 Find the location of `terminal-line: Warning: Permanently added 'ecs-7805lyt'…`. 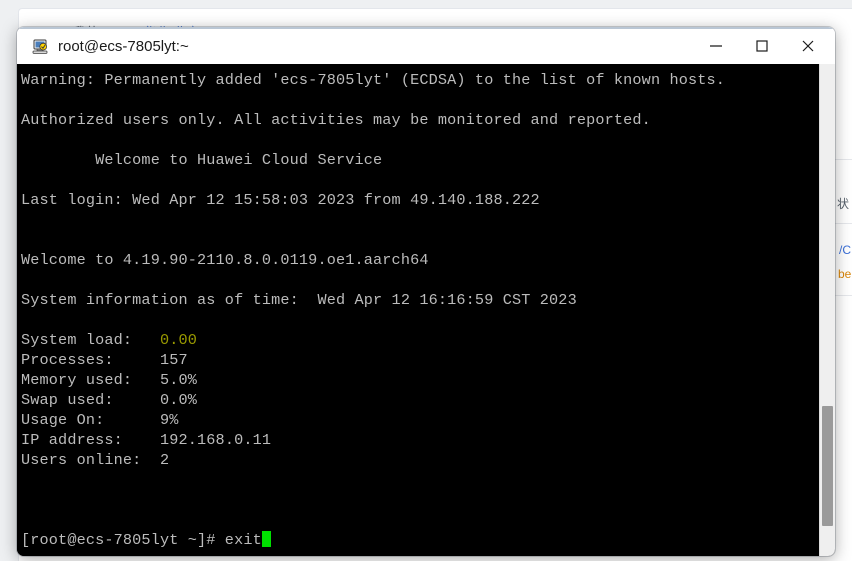

terminal-line: Warning: Permanently added 'ecs-7805lyt'… is located at coordinates (373, 80).